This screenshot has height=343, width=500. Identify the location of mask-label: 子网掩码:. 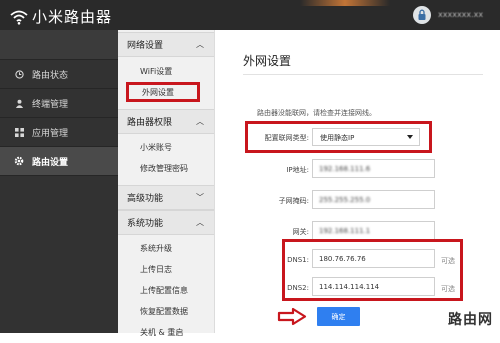
(293, 201).